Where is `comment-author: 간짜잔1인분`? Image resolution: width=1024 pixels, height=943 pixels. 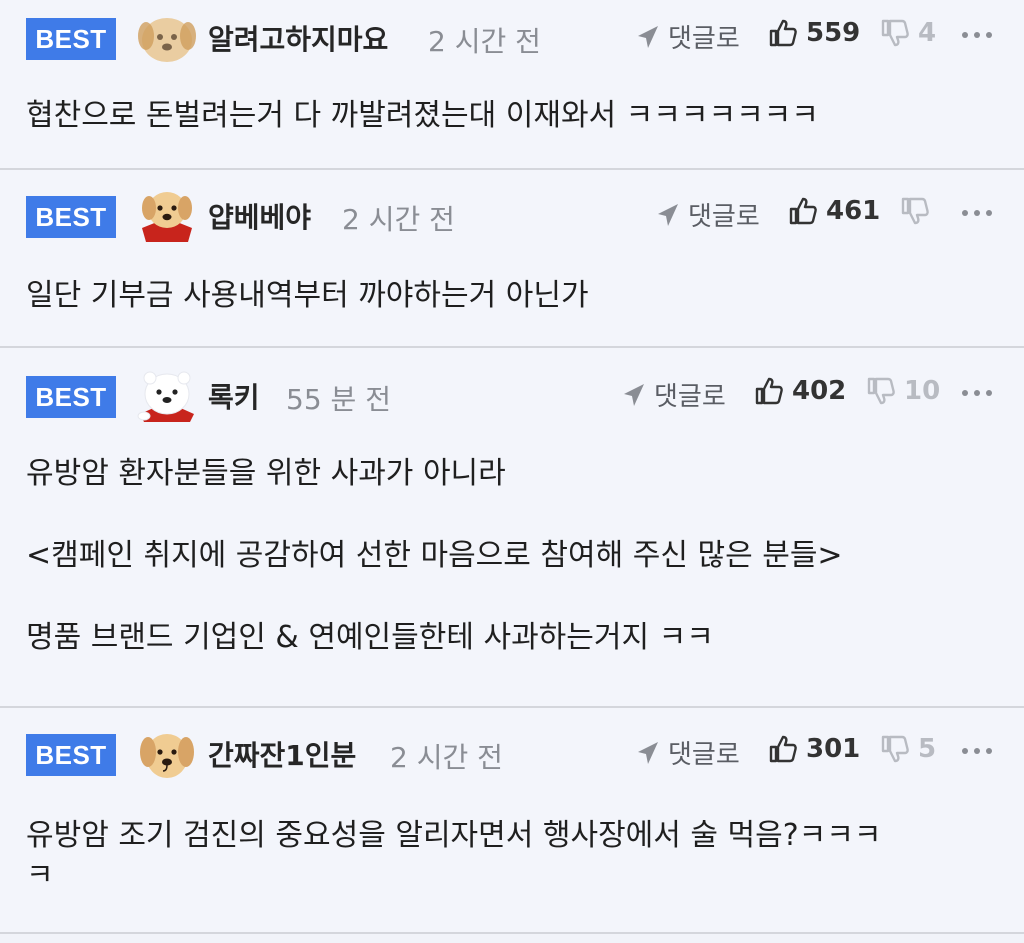
comment-author: 간짜잔1인분 is located at coordinates (282, 754).